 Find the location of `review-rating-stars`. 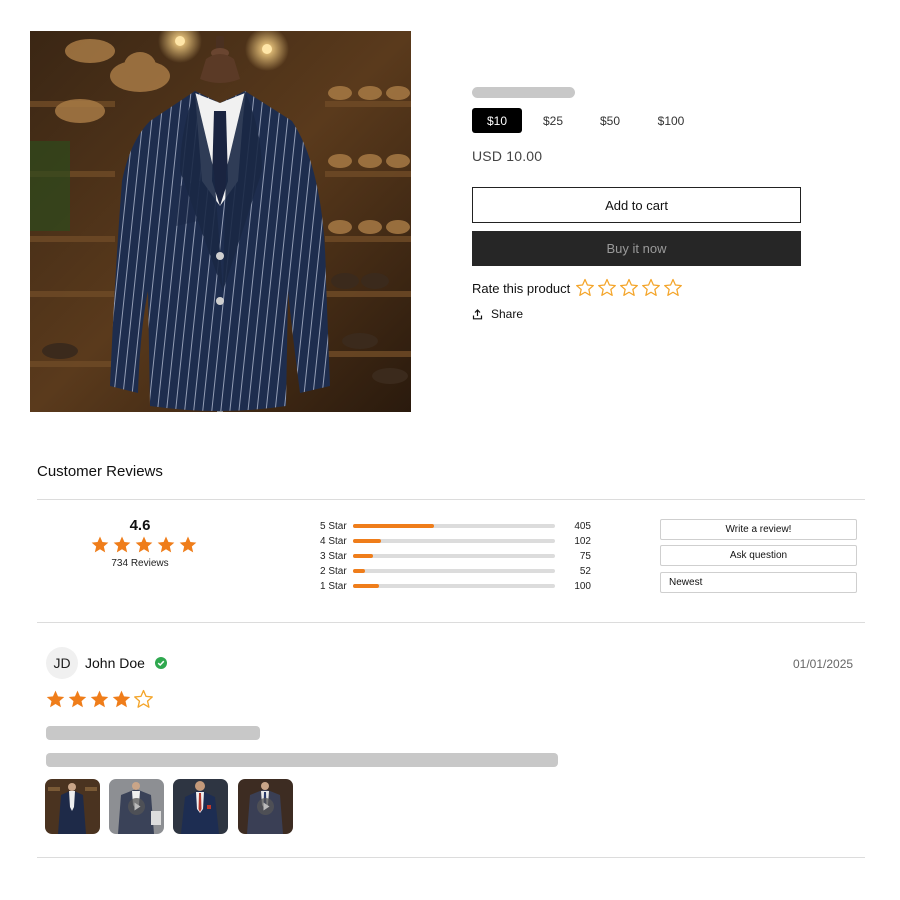

review-rating-stars is located at coordinates (99, 699).